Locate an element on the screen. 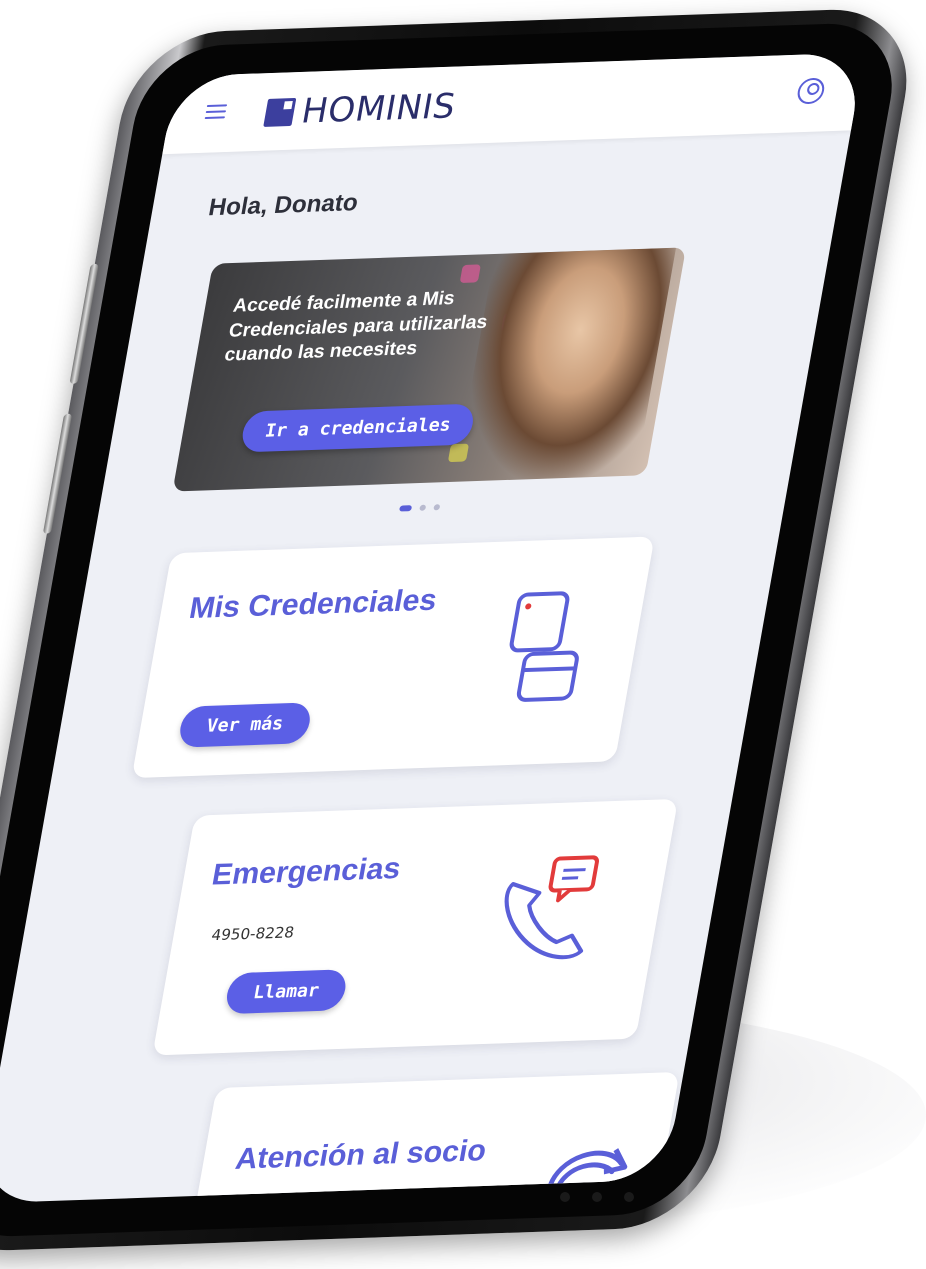  emergency-phone-number: 4950-8228 is located at coordinates (253, 934).